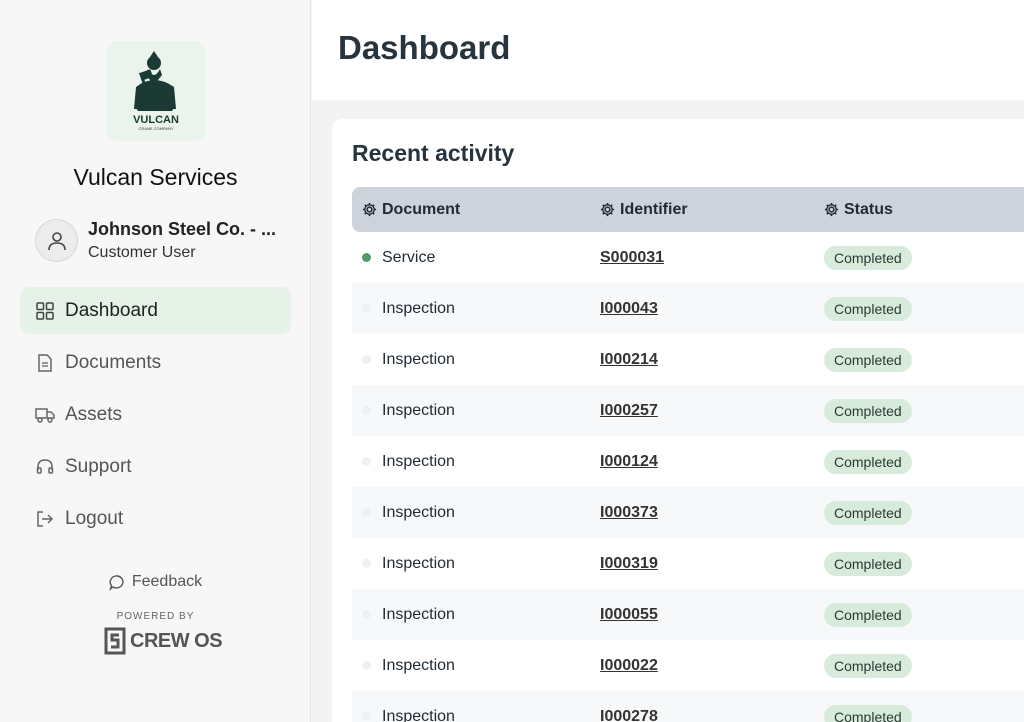  Describe the element at coordinates (629, 308) in the screenshot. I see `identifier-link: I000043` at that location.